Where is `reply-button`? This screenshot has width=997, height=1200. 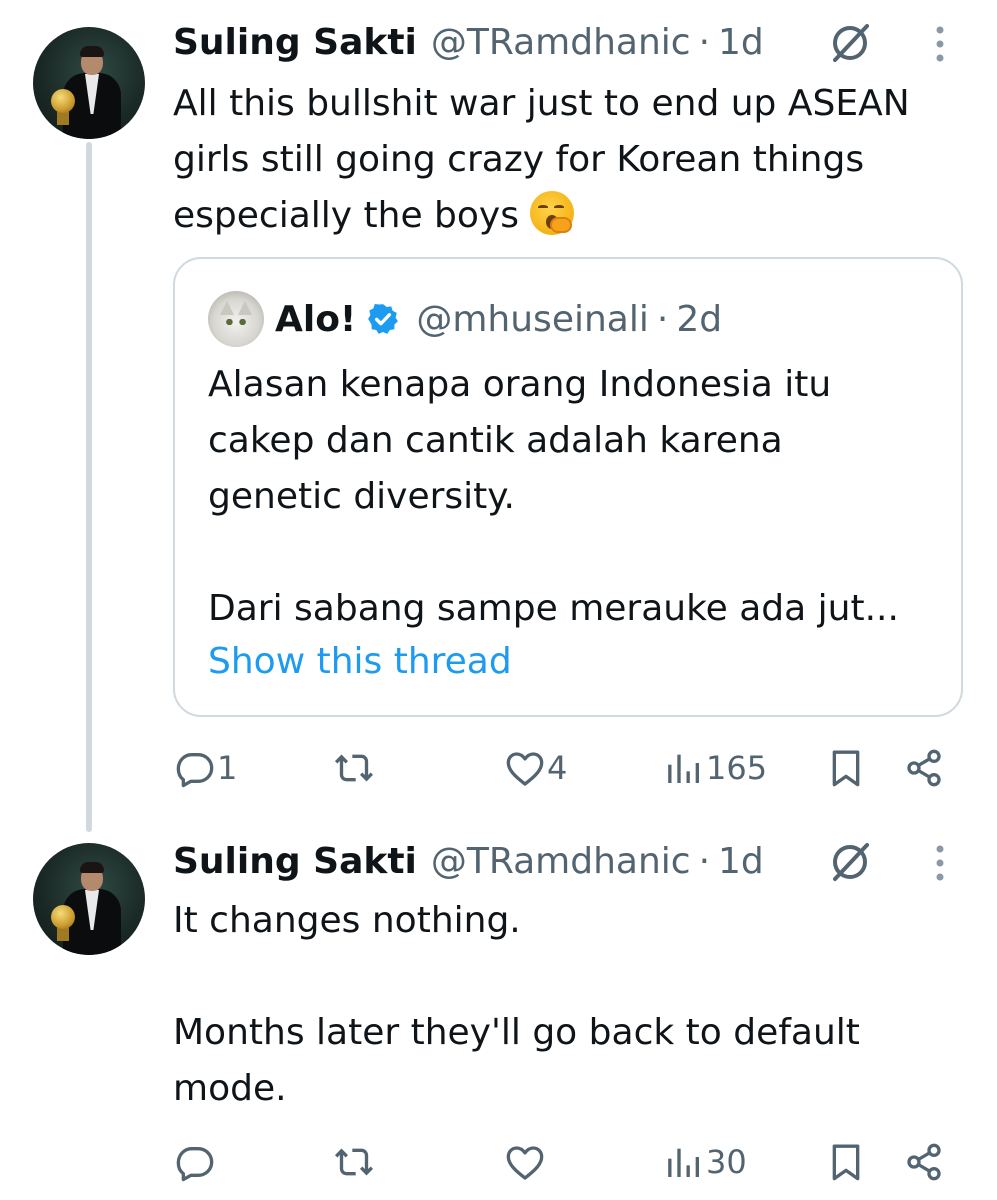
reply-button is located at coordinates (196, 1162).